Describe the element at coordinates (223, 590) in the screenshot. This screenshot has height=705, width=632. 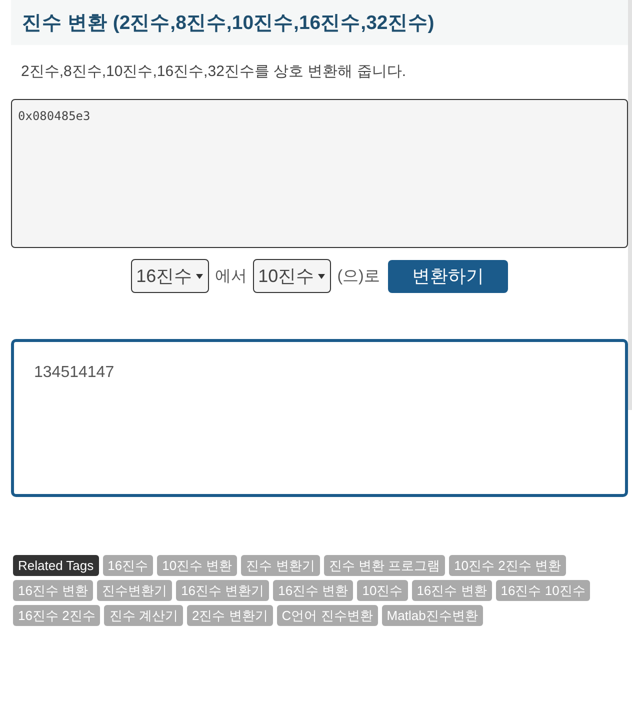
I see `tag-link: 16진수 변환기` at that location.